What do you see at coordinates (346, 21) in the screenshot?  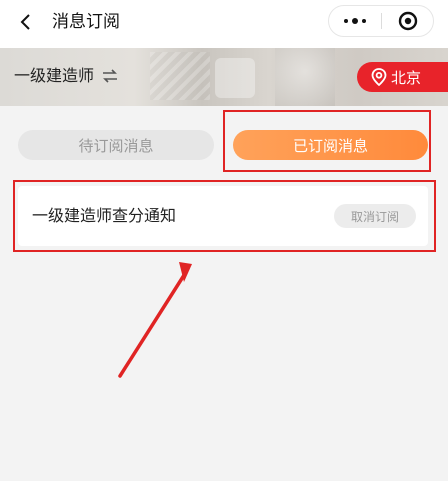 I see `more-dots-icon` at bounding box center [346, 21].